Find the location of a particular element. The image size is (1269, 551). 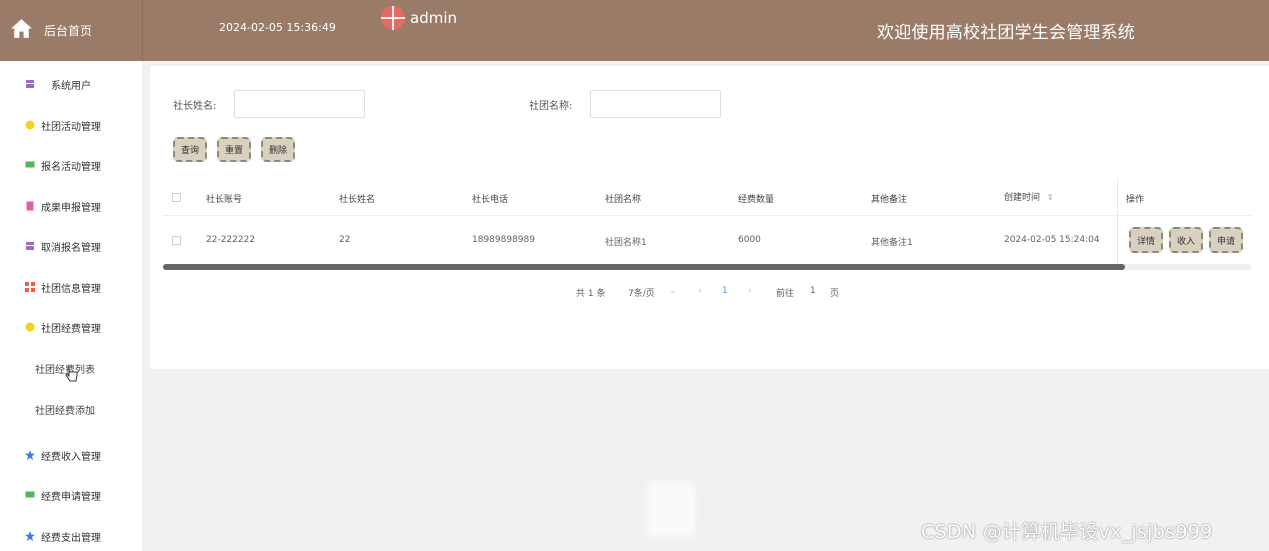

home-icon is located at coordinates (21, 30).